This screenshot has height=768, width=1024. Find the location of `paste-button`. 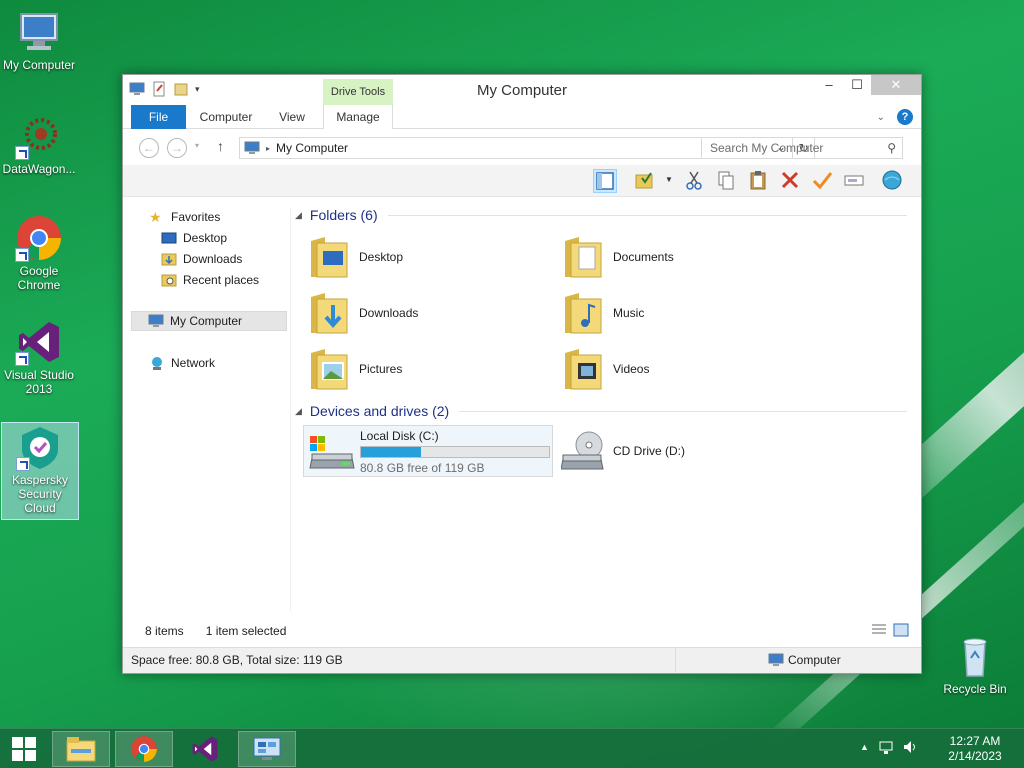

paste-button is located at coordinates (759, 181).